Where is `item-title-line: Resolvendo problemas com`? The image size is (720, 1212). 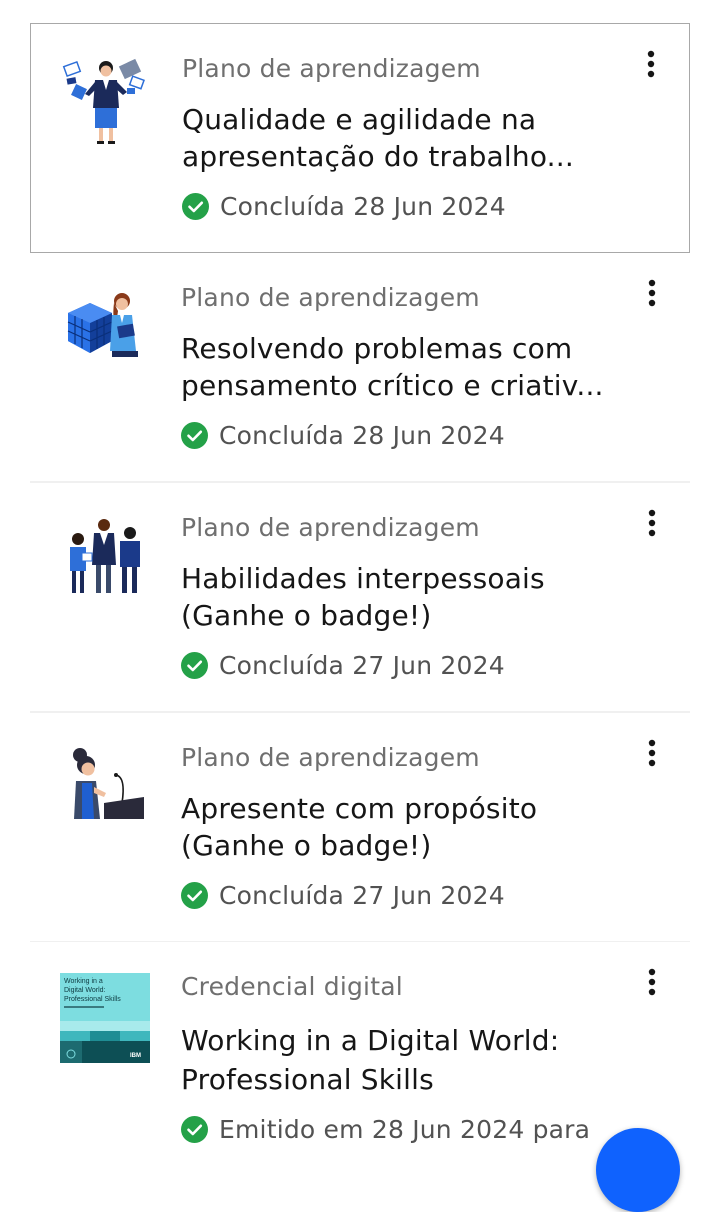 item-title-line: Resolvendo problemas com is located at coordinates (377, 348).